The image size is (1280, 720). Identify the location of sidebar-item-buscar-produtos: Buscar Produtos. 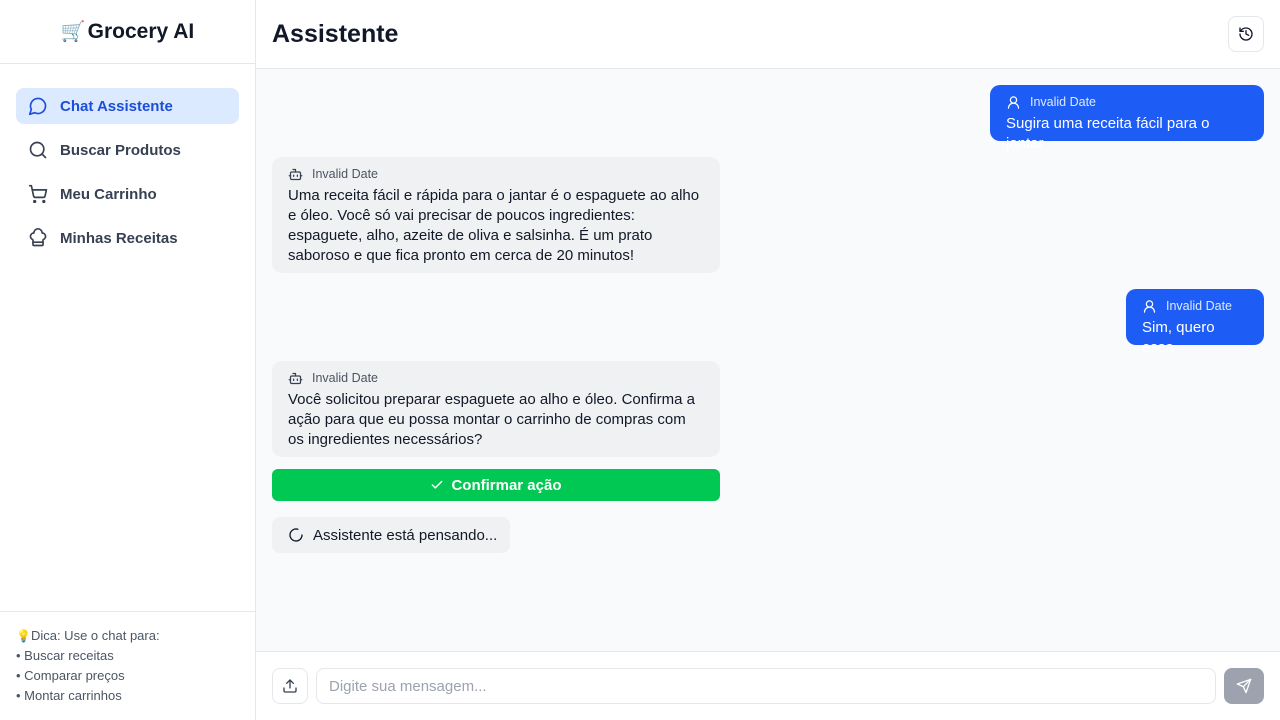
(127, 150).